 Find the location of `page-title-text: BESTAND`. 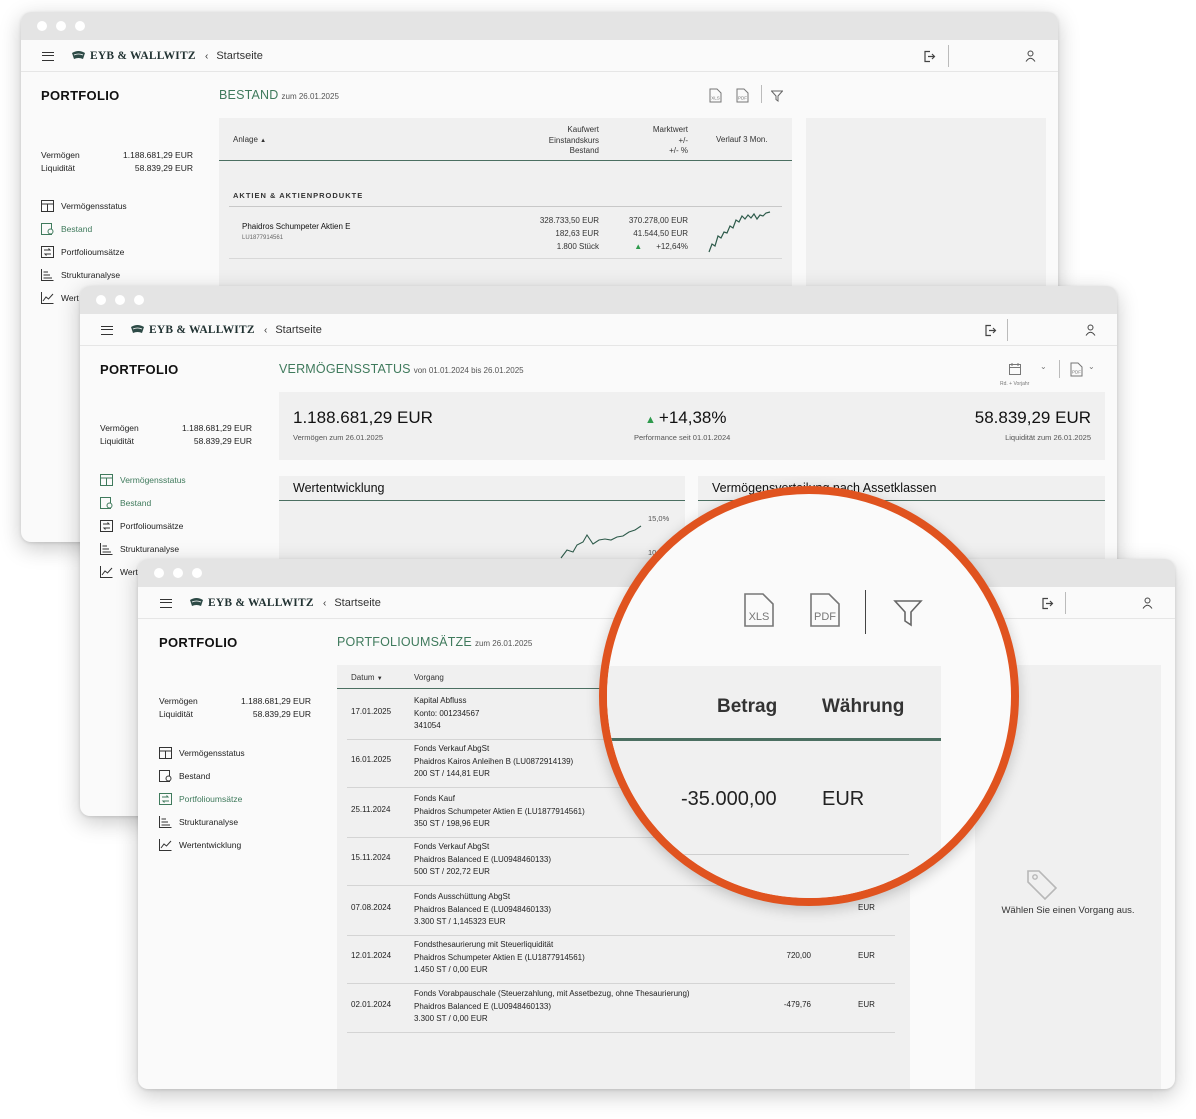

page-title-text: BESTAND is located at coordinates (249, 95).